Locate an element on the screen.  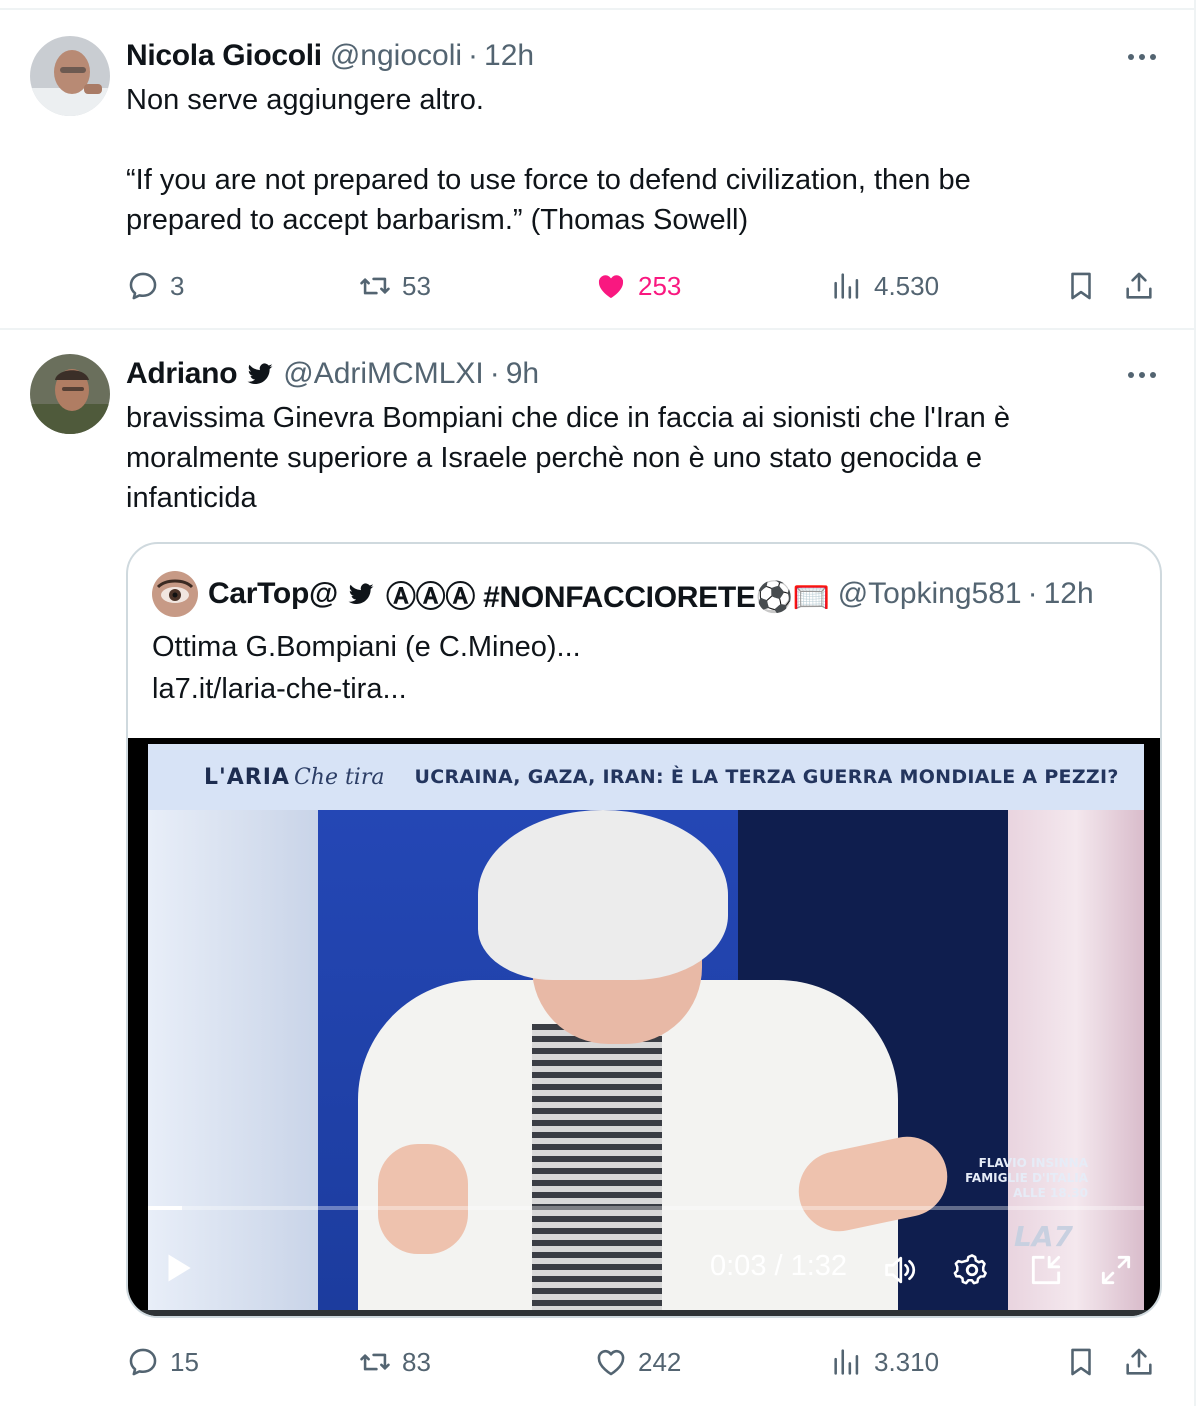
promo-line: FLAVIO INSINNA is located at coordinates (1033, 1163).